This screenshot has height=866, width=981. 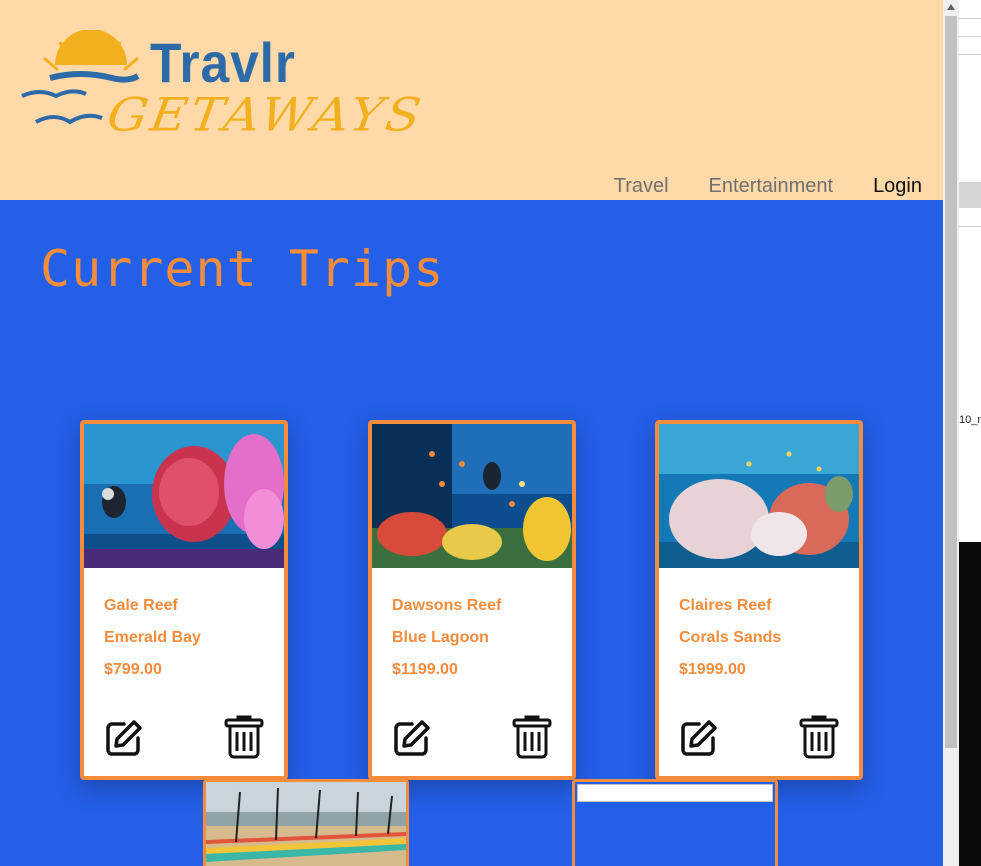 What do you see at coordinates (184, 627) in the screenshot?
I see `trip-info: Gale Reef Emerald Bay $799.00` at bounding box center [184, 627].